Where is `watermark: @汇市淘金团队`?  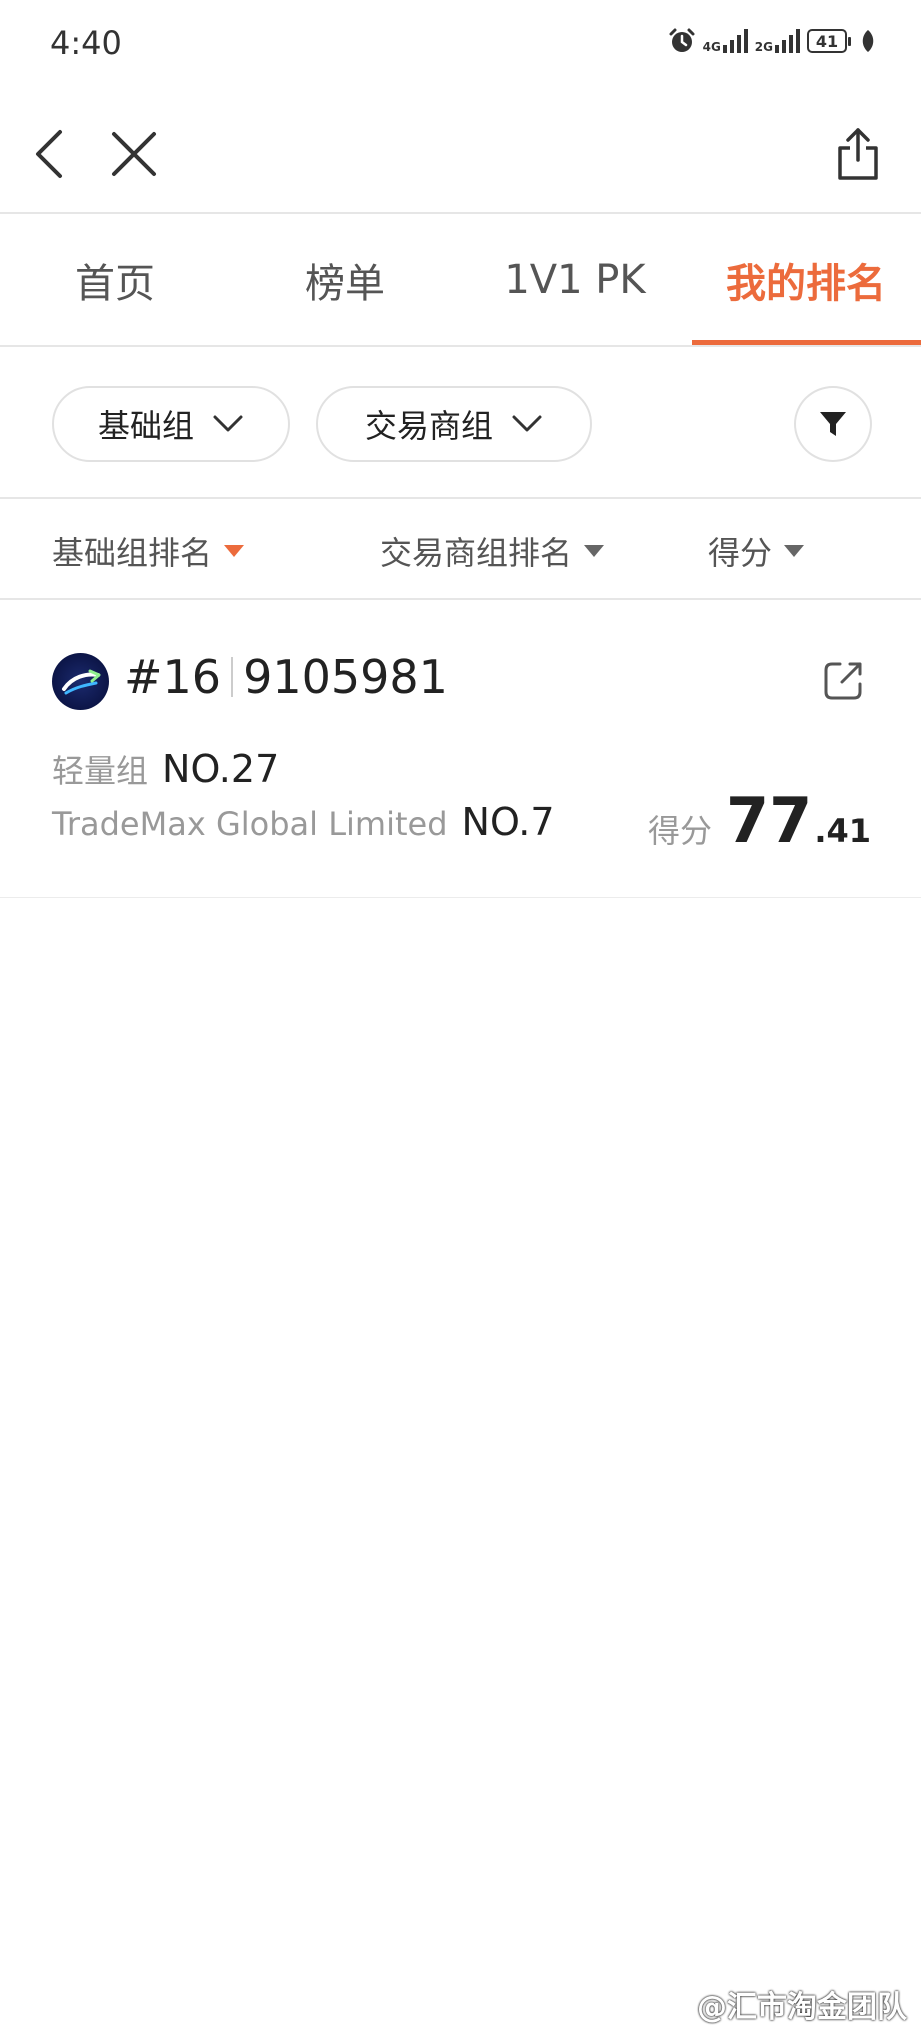 watermark: @汇市淘金团队 is located at coordinates (802, 2007).